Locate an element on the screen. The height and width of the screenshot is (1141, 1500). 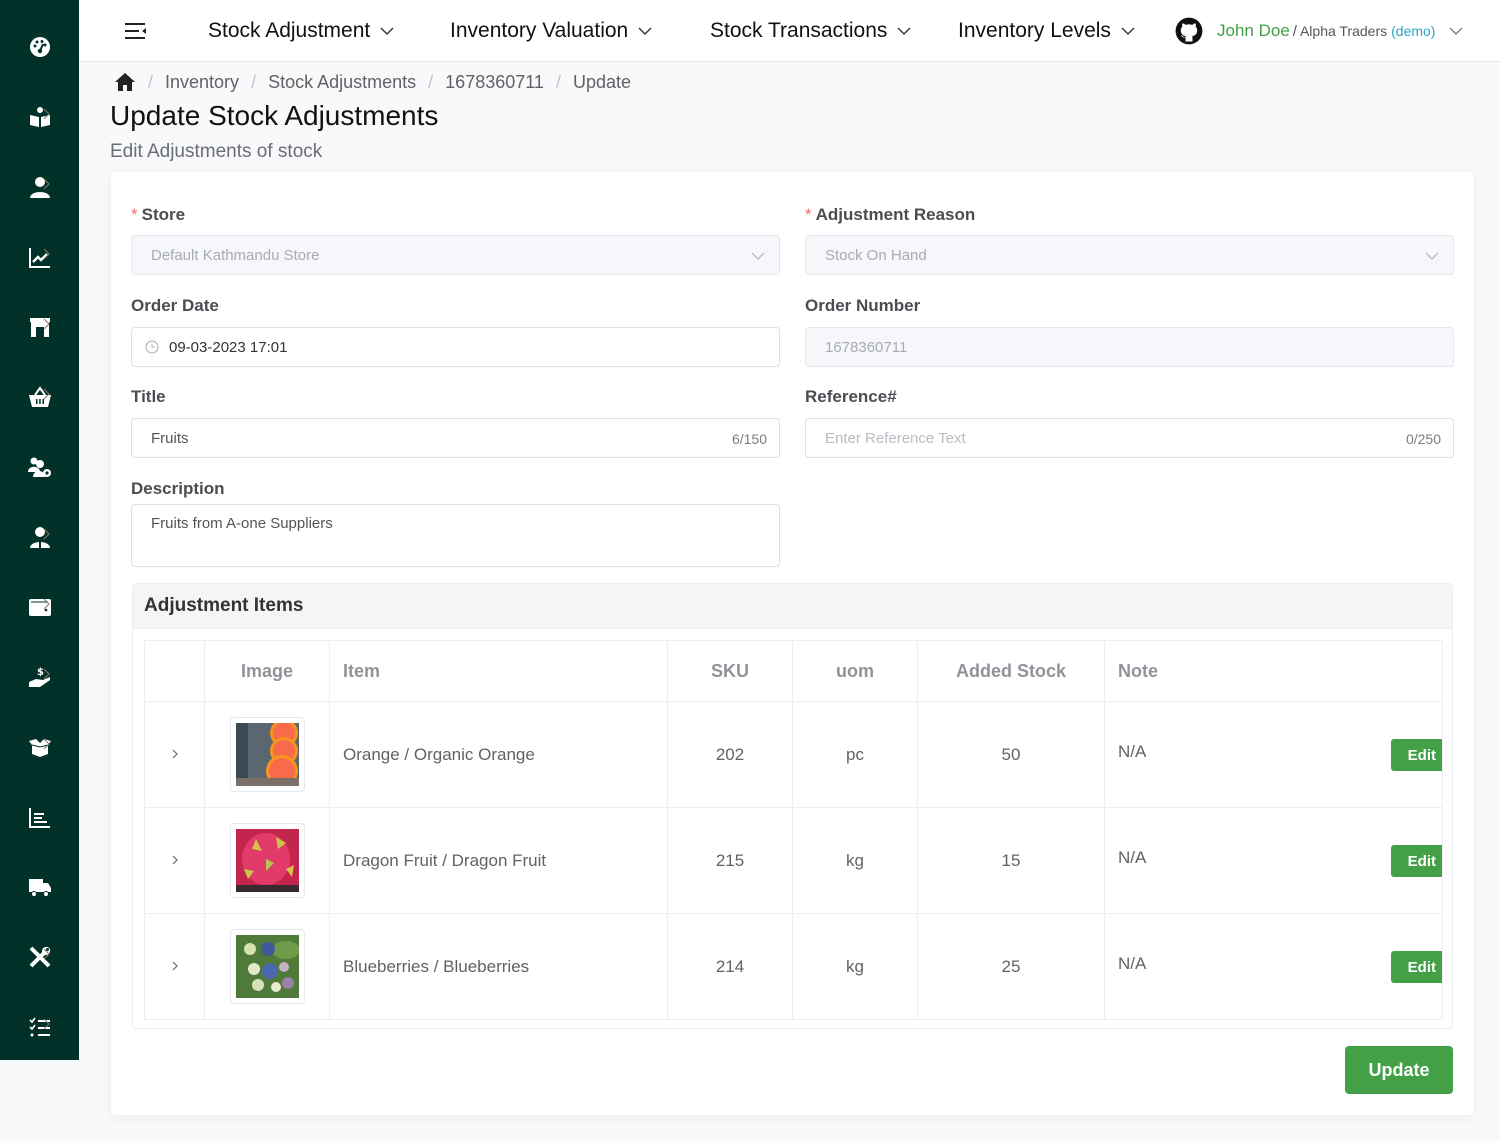
added-stock-cell: 15 is located at coordinates (1011, 860).